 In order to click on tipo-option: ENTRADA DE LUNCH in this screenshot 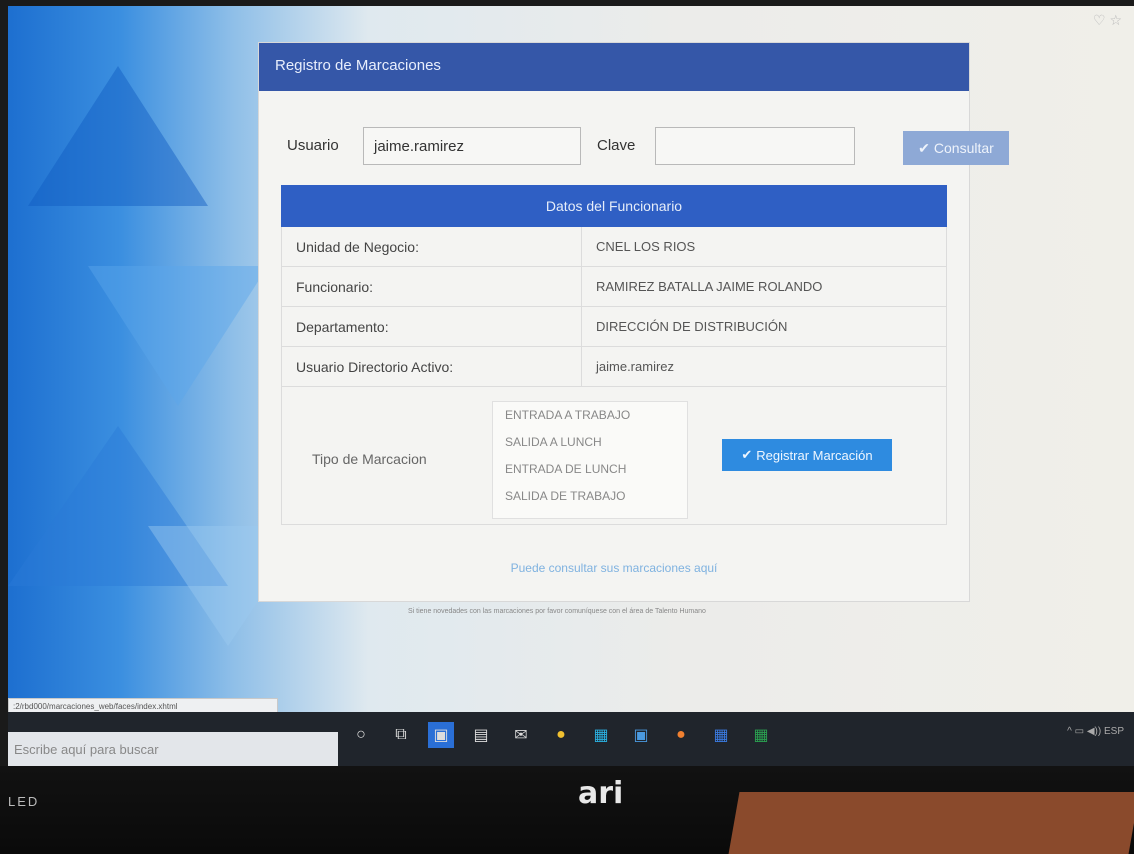, I will do `click(590, 469)`.